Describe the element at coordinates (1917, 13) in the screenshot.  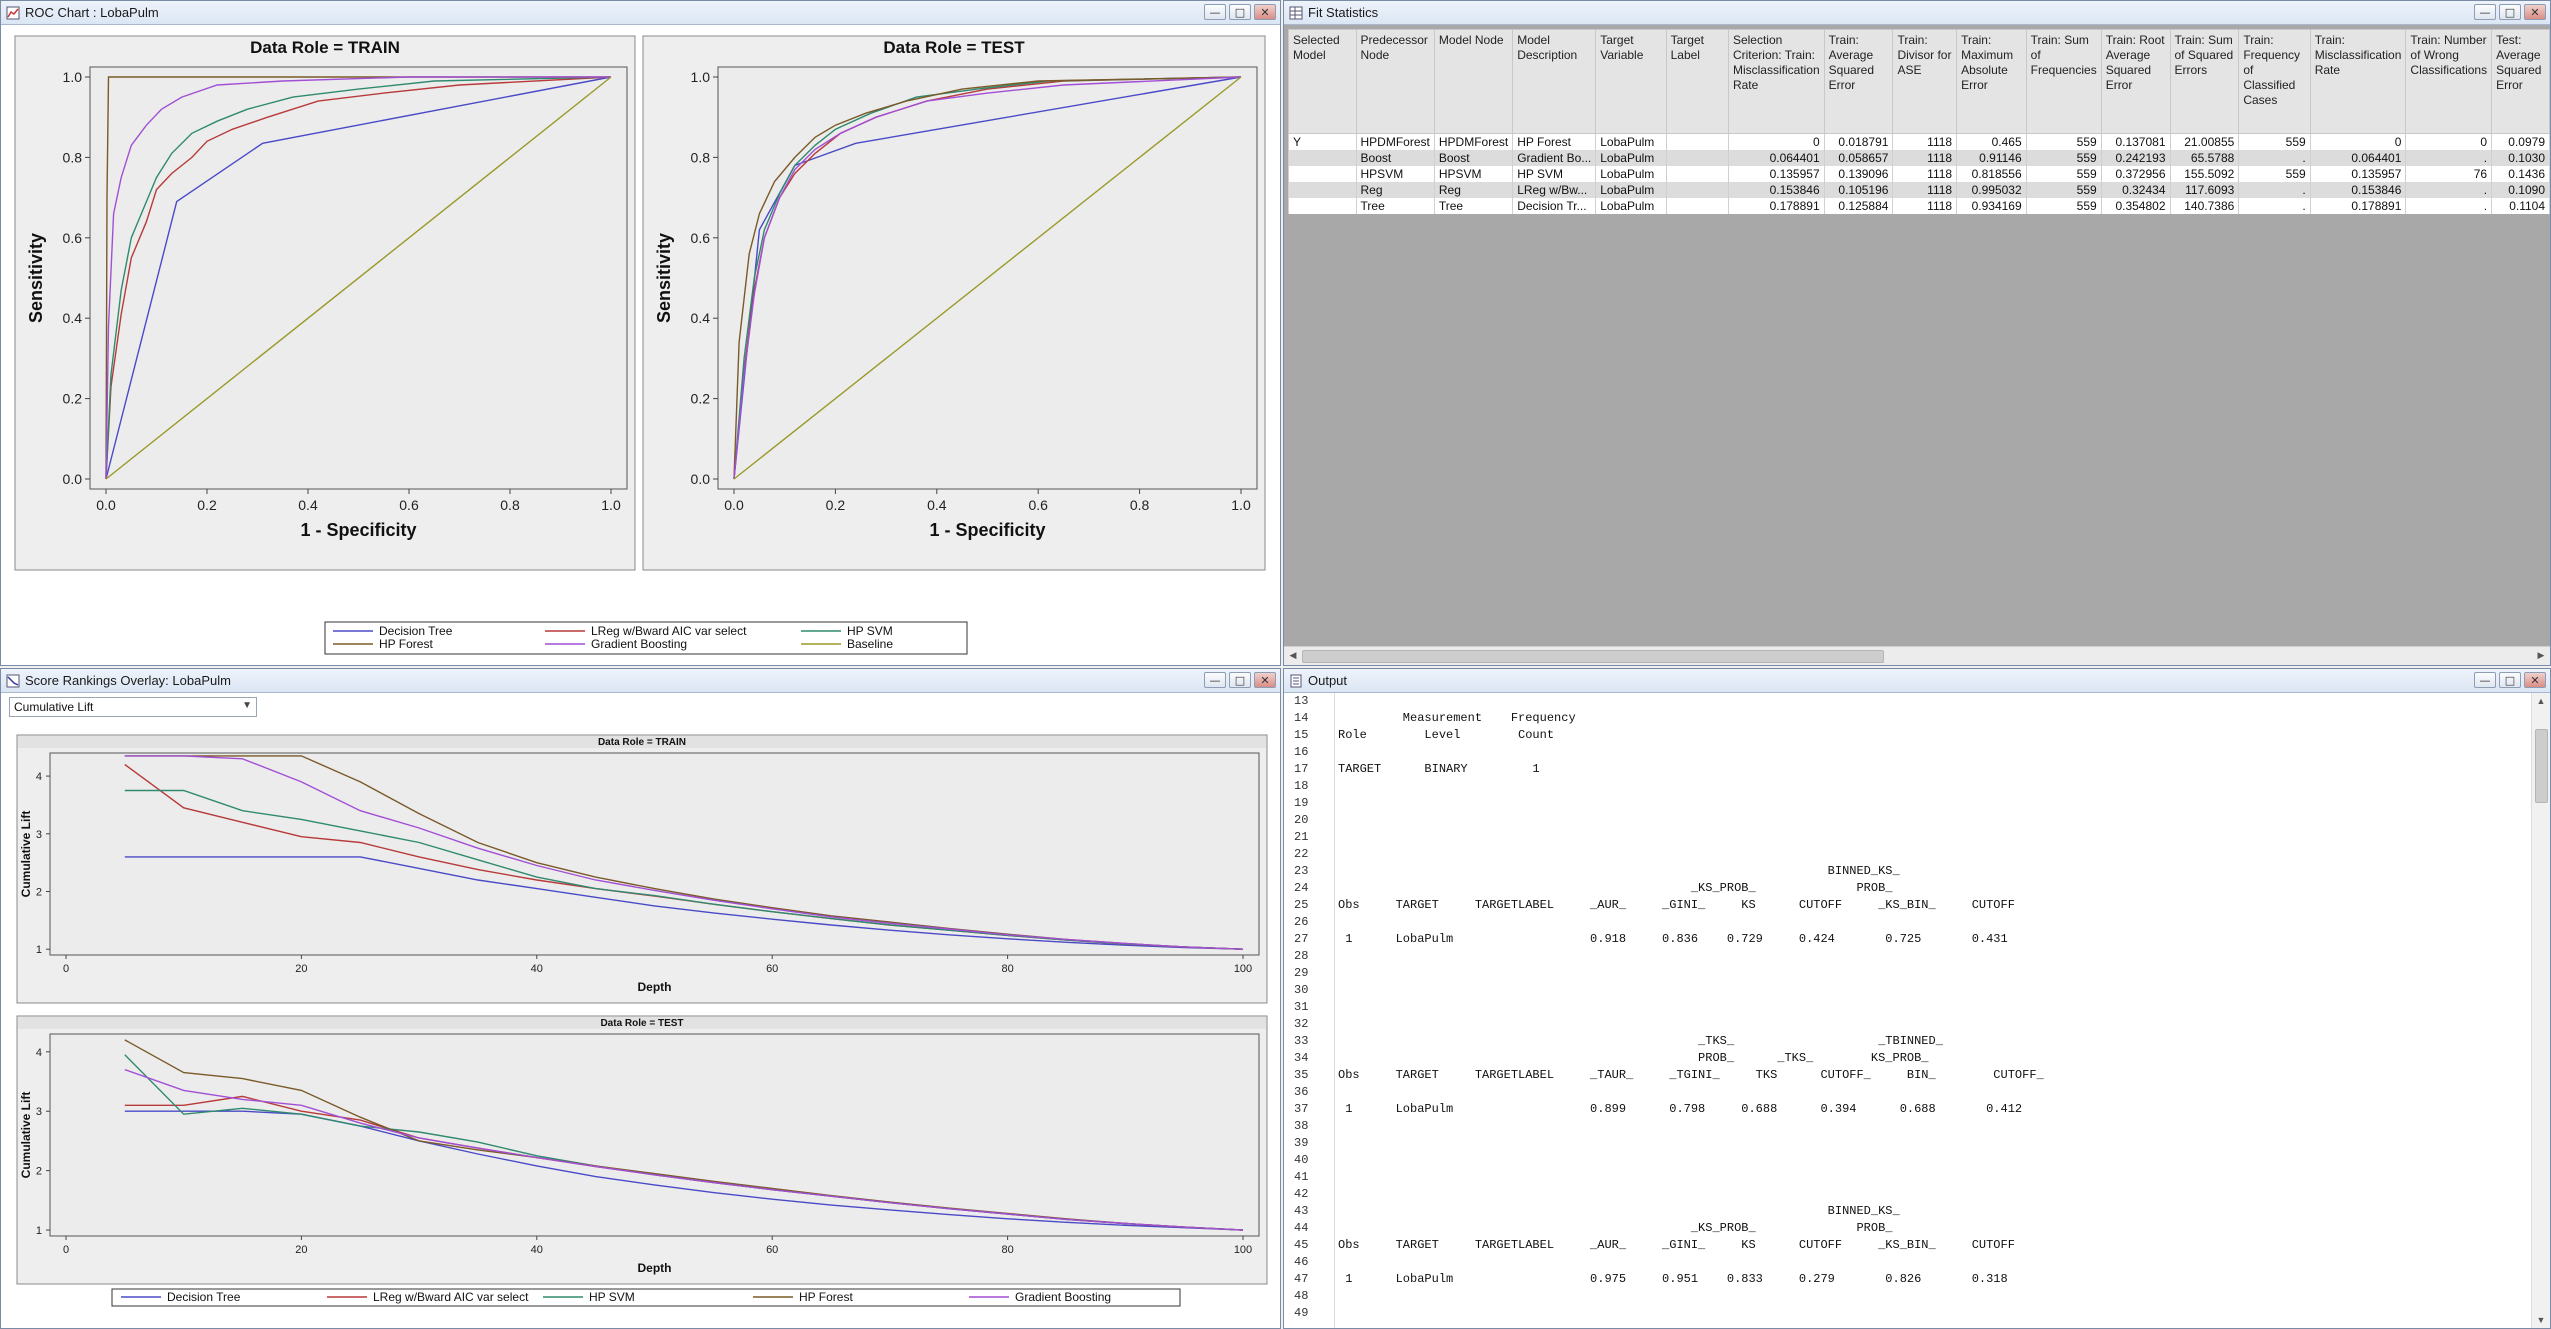
I see `fit-window-titlebar: Fit Statistics — □ ✕` at that location.